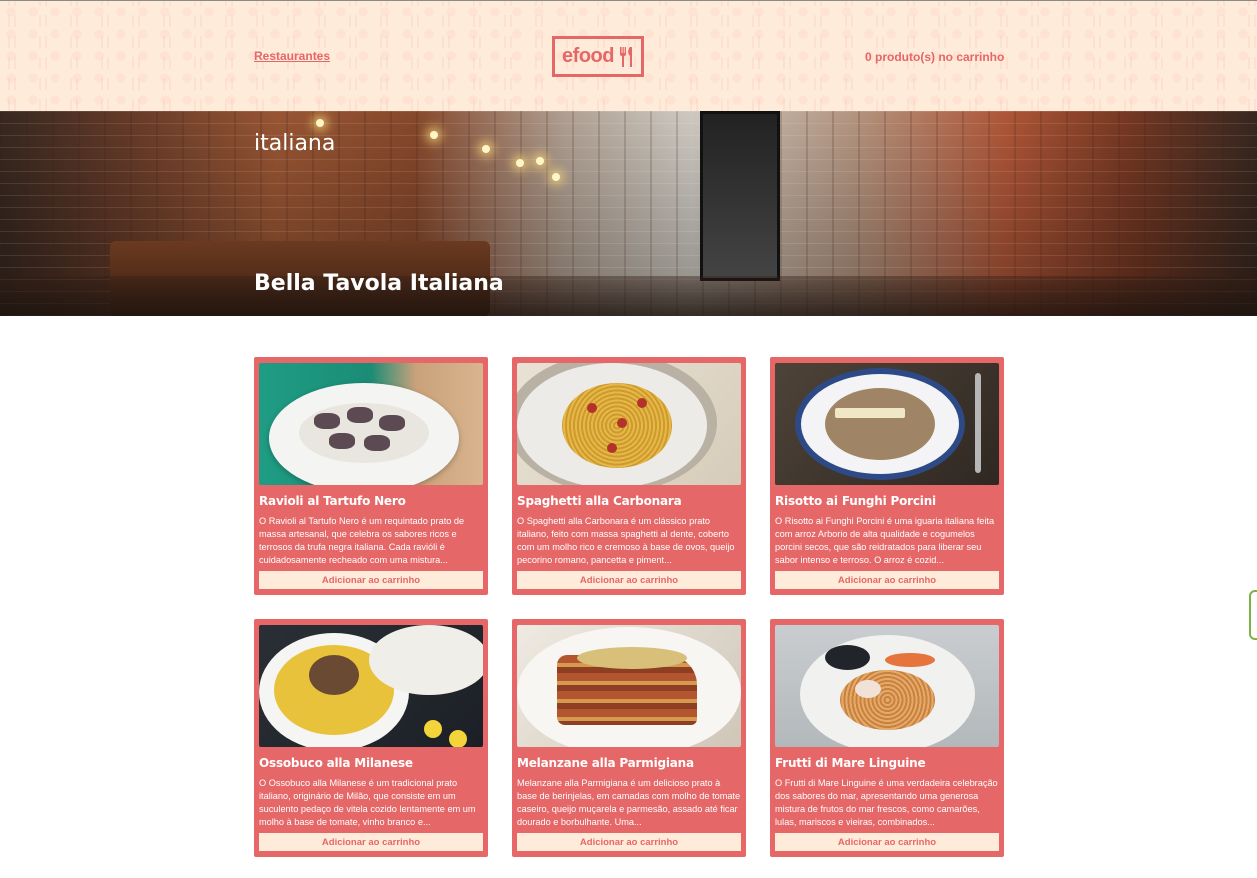  What do you see at coordinates (628, 296) in the screenshot?
I see `banner-tables` at bounding box center [628, 296].